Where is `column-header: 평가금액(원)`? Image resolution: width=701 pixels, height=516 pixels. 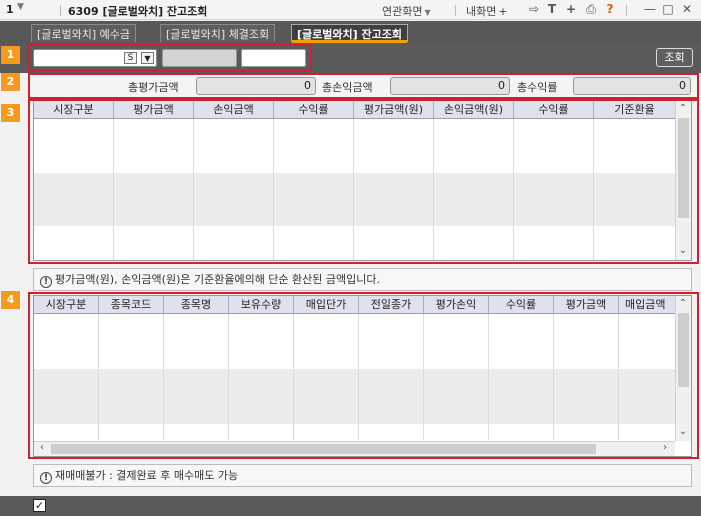 column-header: 평가금액(원) is located at coordinates (394, 110).